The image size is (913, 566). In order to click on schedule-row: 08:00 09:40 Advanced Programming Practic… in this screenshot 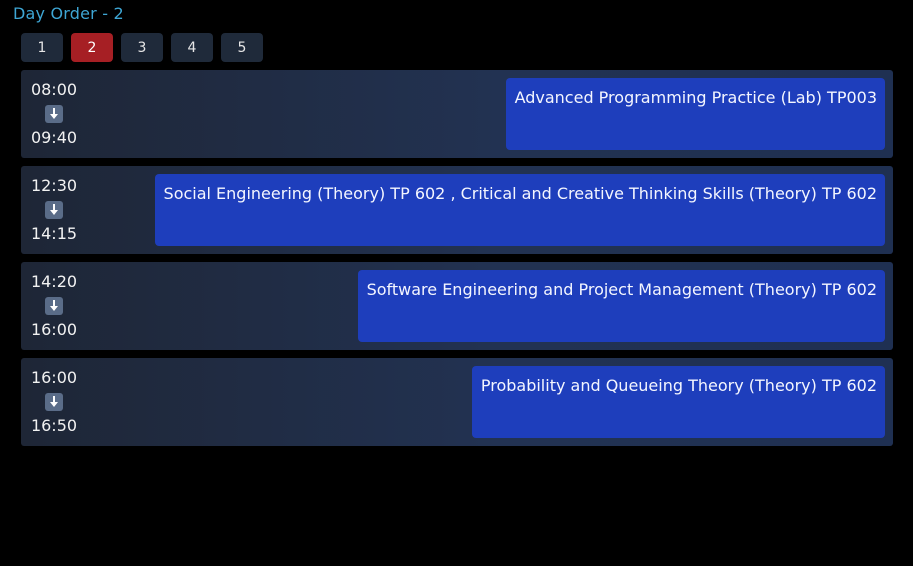, I will do `click(457, 114)`.